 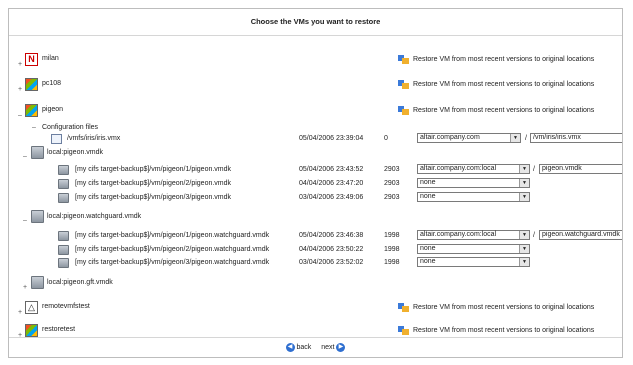 I want to click on netware-icon: N, so click(x=31, y=59).